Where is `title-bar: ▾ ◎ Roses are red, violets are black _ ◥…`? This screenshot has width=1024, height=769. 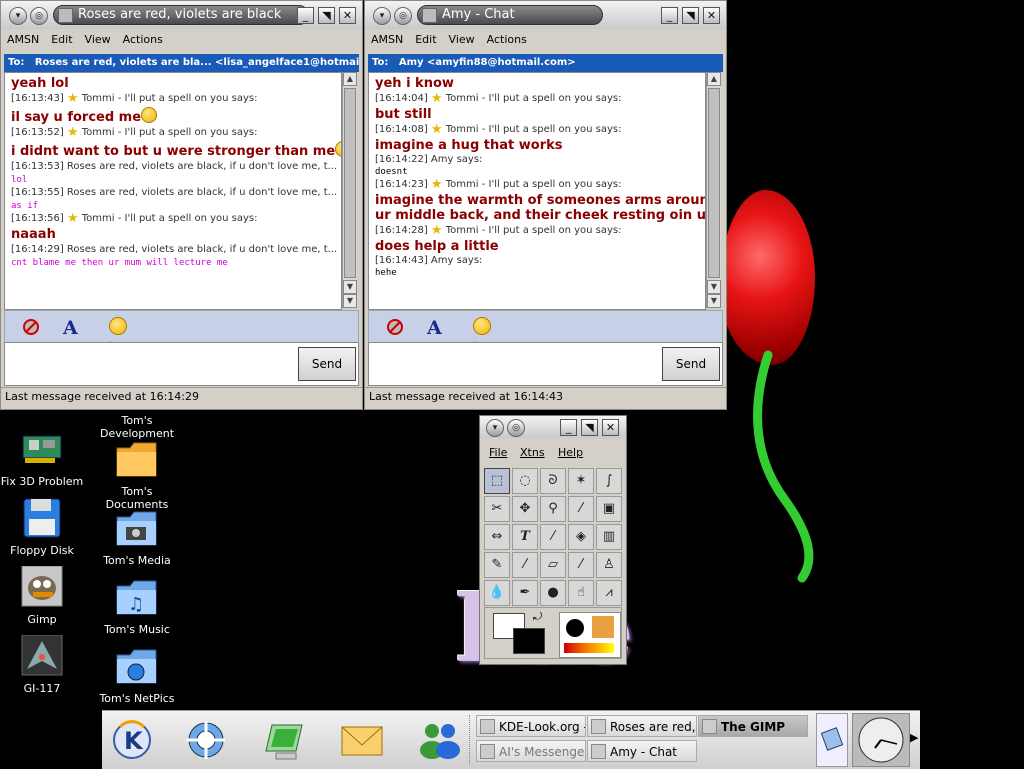
title-bar: ▾ ◎ Roses are red, violets are black _ ◥… is located at coordinates (181, 15).